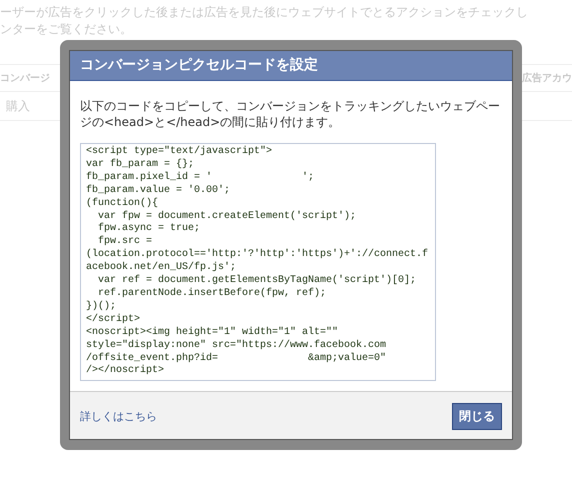 The image size is (572, 485). I want to click on dialog-description: 以下のコードをコピーして、コンバージョンをトラッキングしたいウェブページの<head>と</head>の間に貼り付けます。, so click(290, 114).